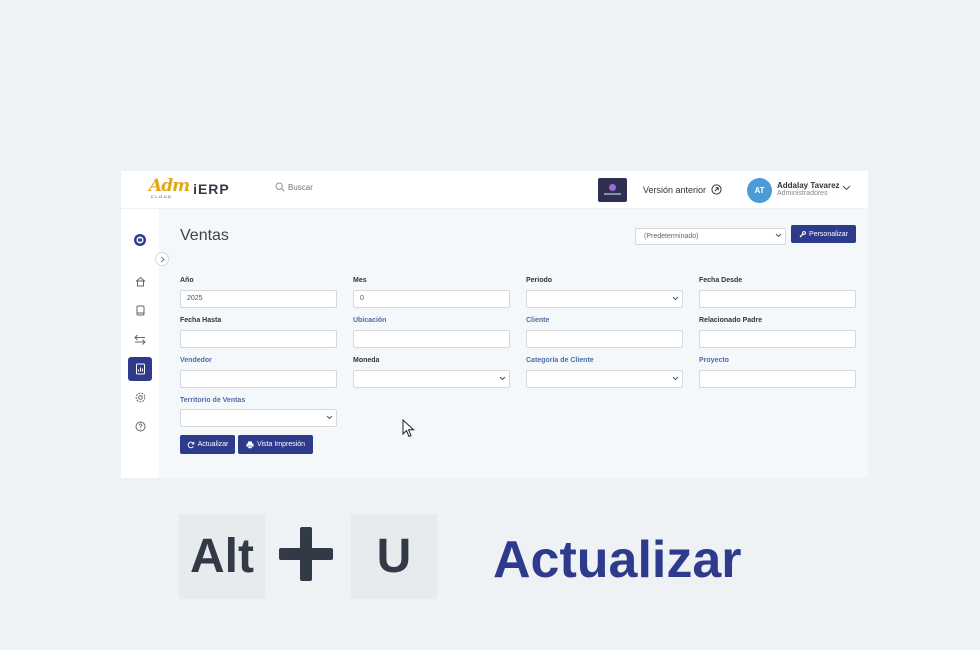 Image resolution: width=980 pixels, height=650 pixels. What do you see at coordinates (258, 299) in the screenshot?
I see `anio-field: 2025` at bounding box center [258, 299].